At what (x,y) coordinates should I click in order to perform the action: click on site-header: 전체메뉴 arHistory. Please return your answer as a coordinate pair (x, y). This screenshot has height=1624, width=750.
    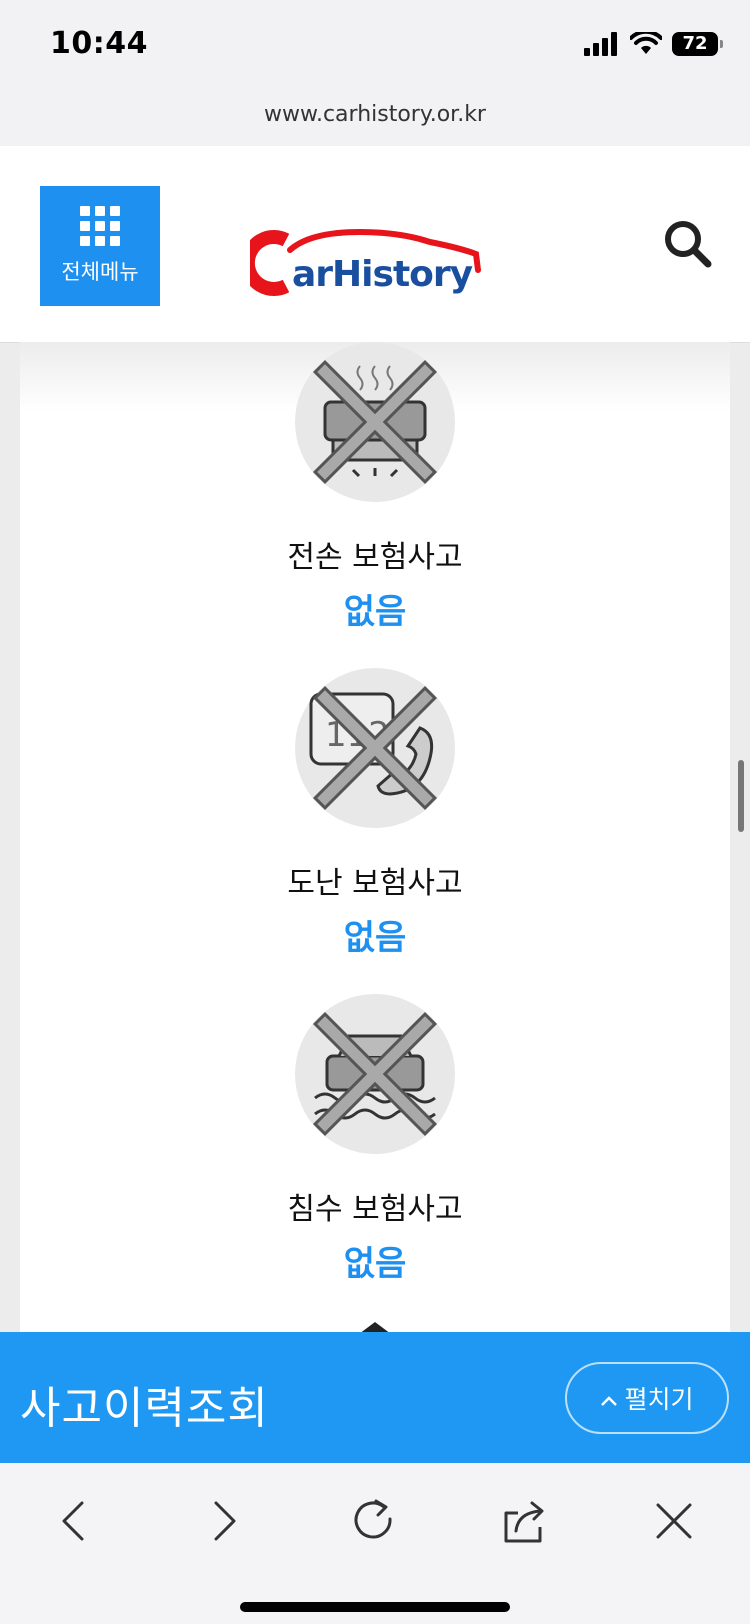
    Looking at the image, I should click on (375, 244).